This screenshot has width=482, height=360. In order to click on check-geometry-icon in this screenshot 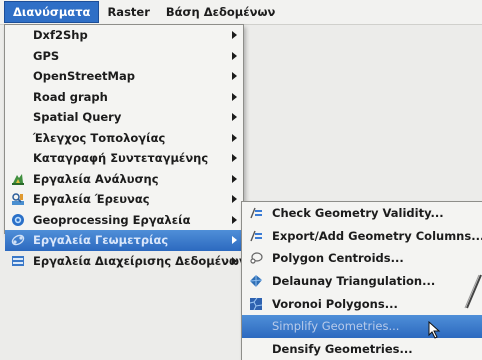, I will do `click(256, 213)`.